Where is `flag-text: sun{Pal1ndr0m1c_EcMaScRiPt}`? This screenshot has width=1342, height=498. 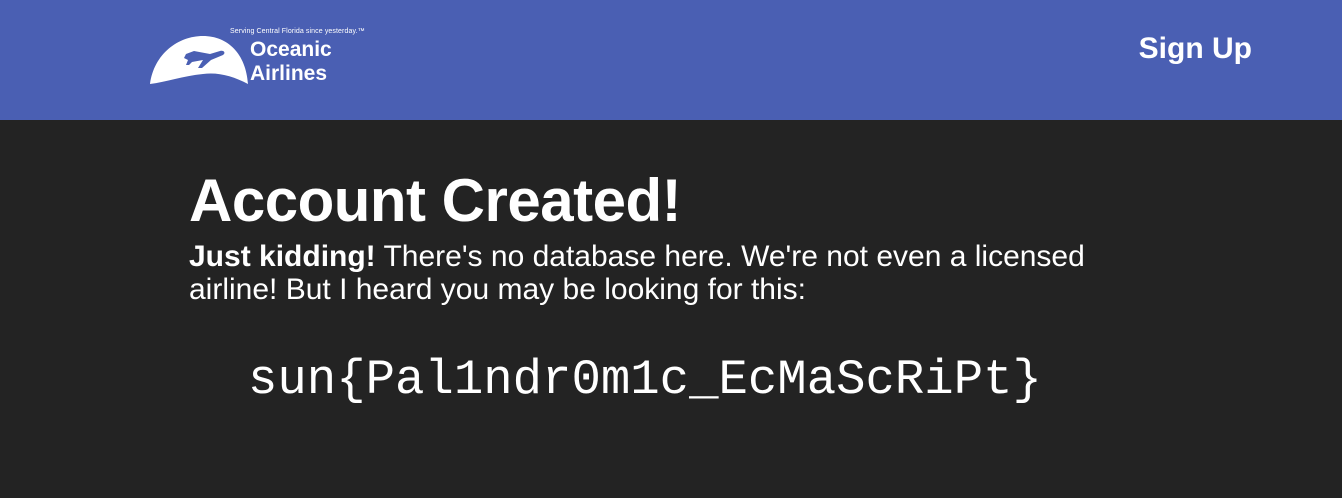 flag-text: sun{Pal1ndr0m1c_EcMaScRiPt} is located at coordinates (645, 380).